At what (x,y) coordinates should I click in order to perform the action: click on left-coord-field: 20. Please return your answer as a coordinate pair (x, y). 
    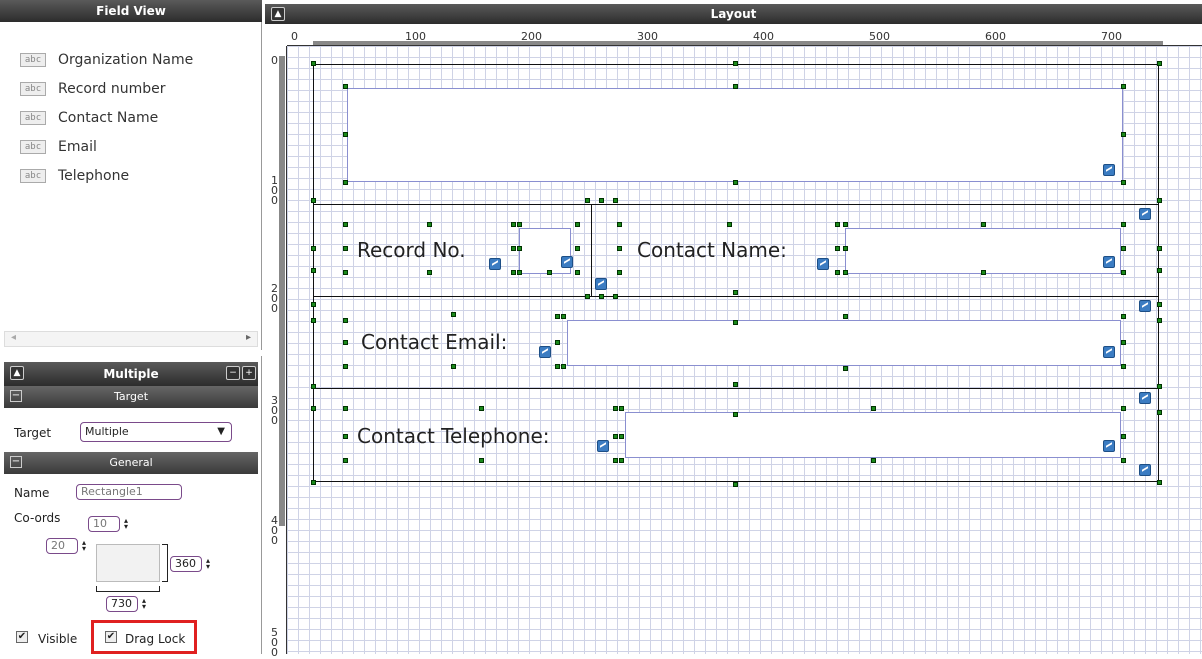
    Looking at the image, I should click on (62, 546).